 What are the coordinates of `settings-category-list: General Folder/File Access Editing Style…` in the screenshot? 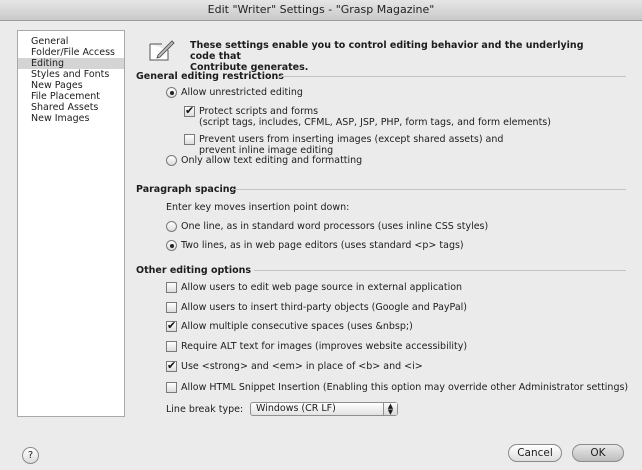 It's located at (71, 223).